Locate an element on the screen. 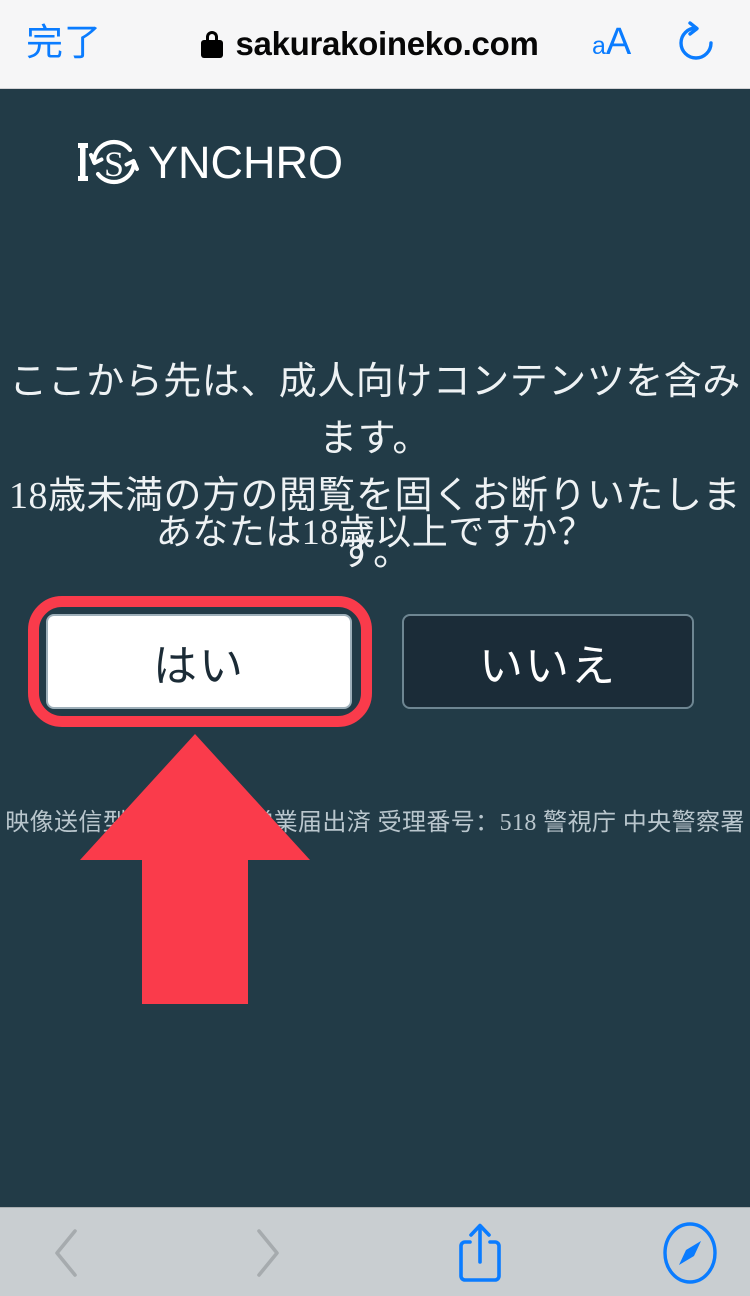 The height and width of the screenshot is (1296, 750). tabs-compass-button is located at coordinates (690, 1253).